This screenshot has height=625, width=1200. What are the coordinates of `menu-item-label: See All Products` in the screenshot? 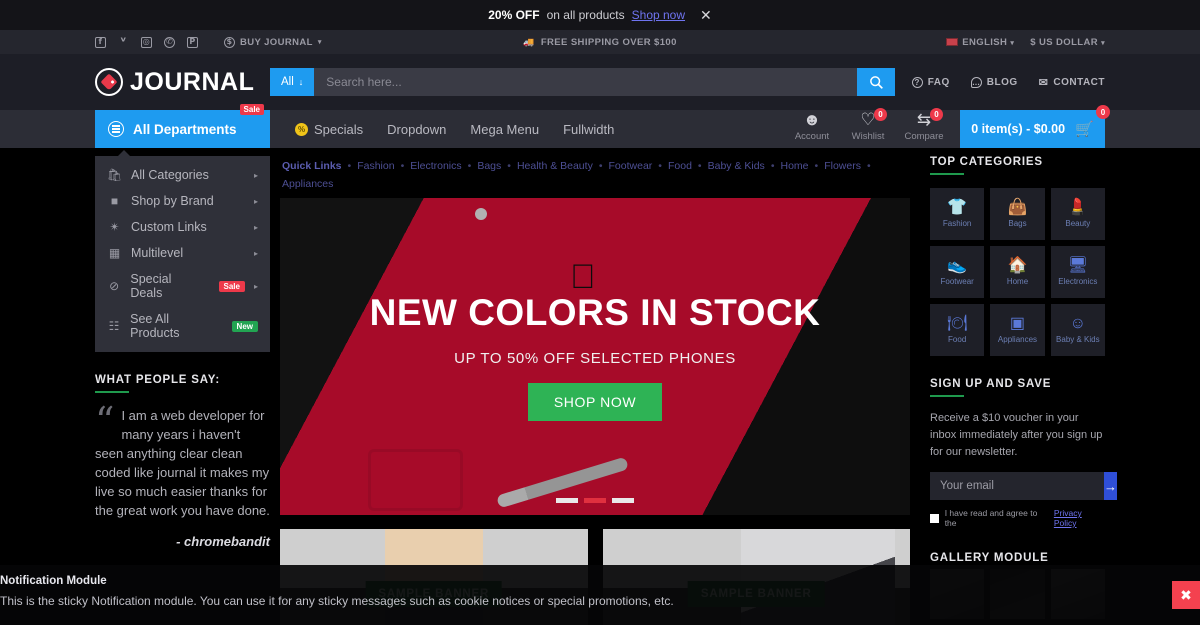 It's located at (155, 326).